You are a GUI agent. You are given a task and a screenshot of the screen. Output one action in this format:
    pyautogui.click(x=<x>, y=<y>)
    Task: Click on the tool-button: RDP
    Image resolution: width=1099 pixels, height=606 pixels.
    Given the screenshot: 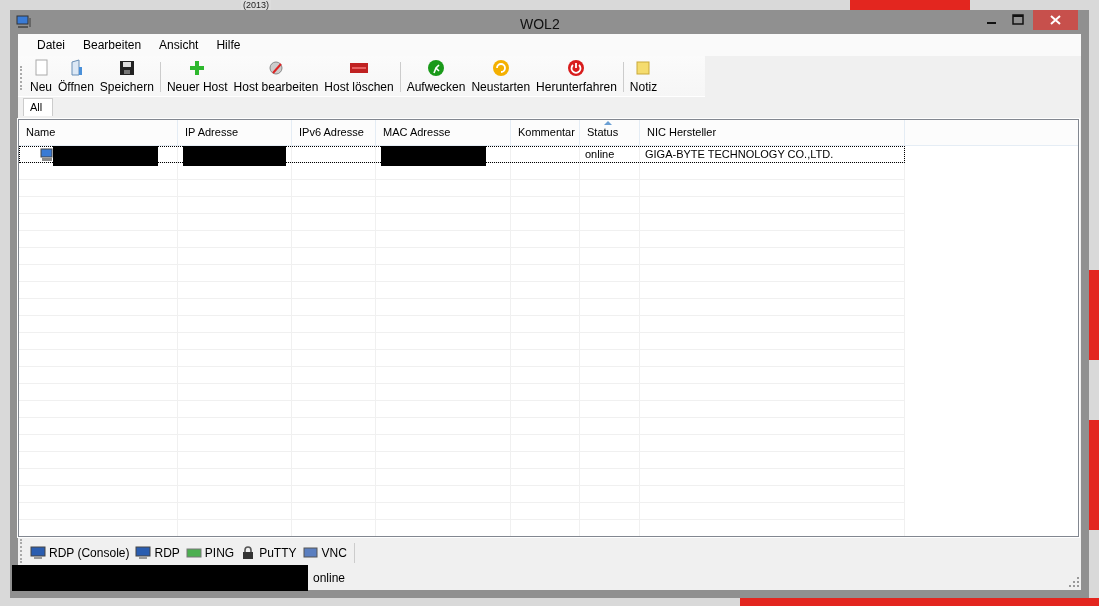 What is the action you would take?
    pyautogui.click(x=157, y=553)
    